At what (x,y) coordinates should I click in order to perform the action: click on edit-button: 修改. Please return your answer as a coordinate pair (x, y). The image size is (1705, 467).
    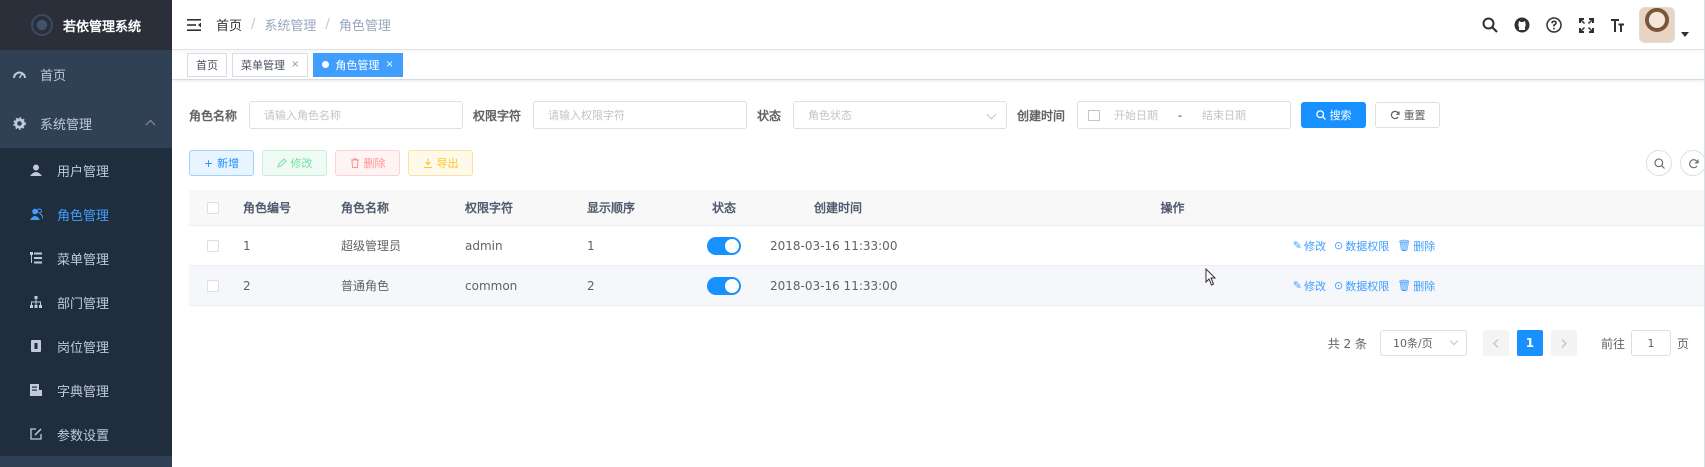
    Looking at the image, I should click on (294, 163).